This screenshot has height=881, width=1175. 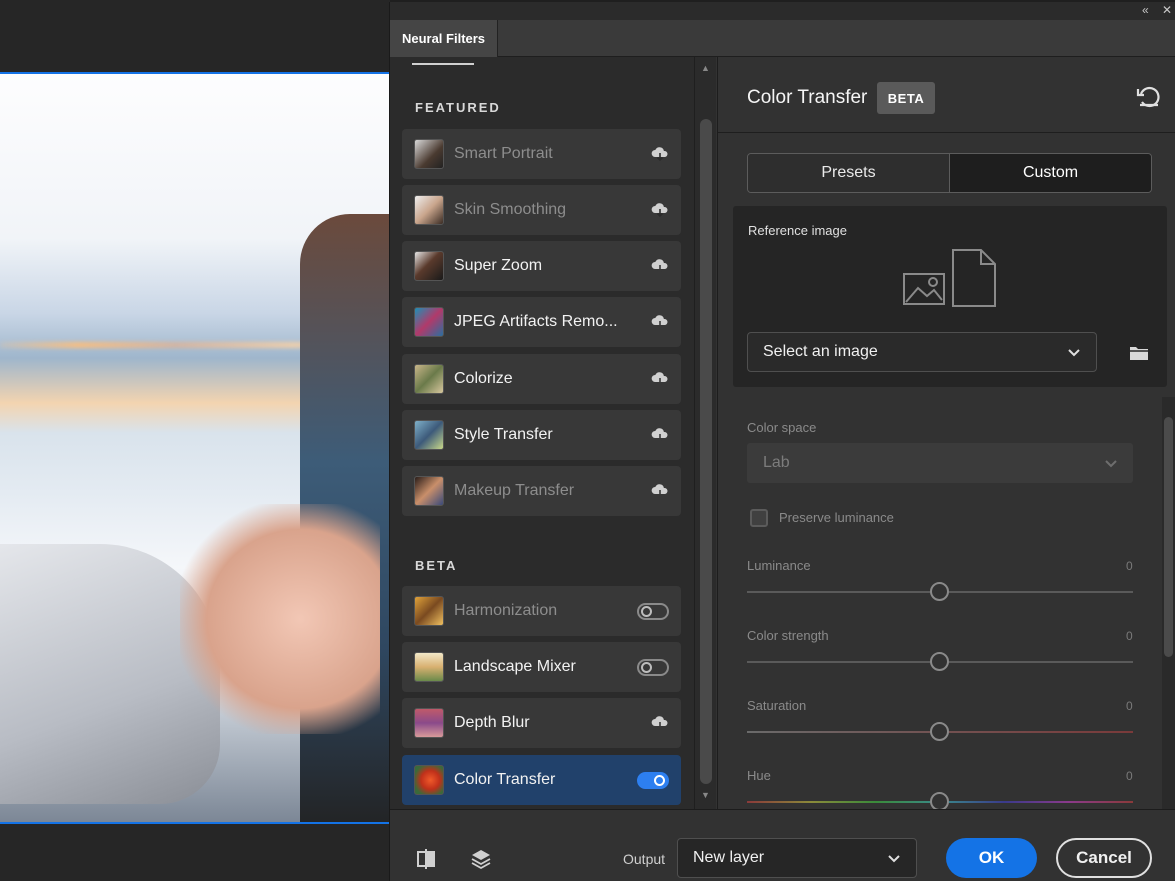 What do you see at coordinates (939, 591) in the screenshot?
I see `luminance-slider-handle` at bounding box center [939, 591].